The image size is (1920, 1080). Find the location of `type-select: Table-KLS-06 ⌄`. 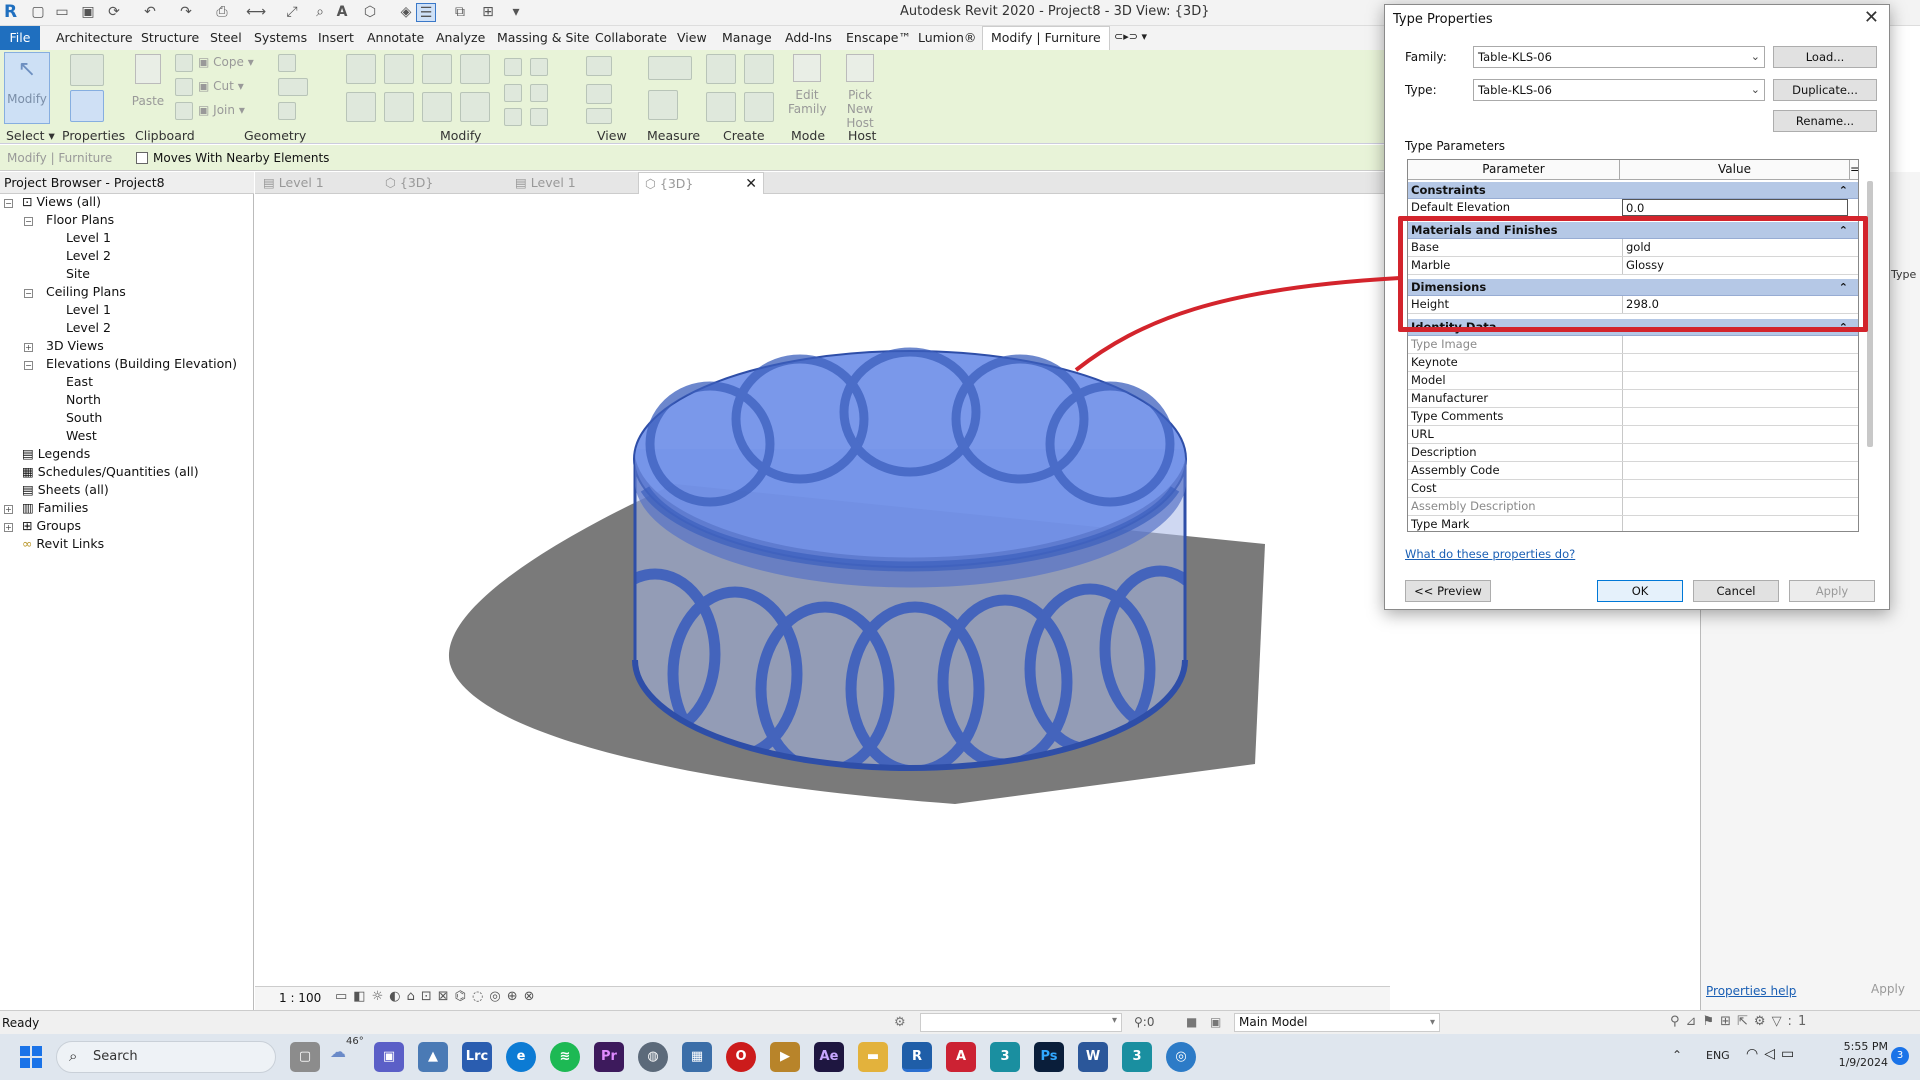

type-select: Table-KLS-06 ⌄ is located at coordinates (1619, 90).